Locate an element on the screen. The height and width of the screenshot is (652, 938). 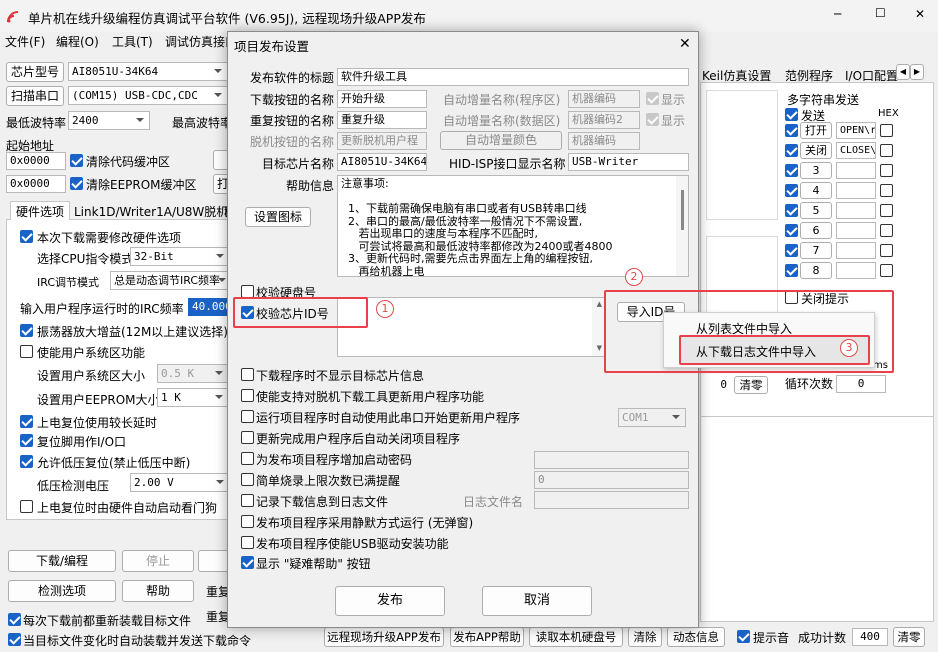
success-count-field: 400 is located at coordinates (870, 637).